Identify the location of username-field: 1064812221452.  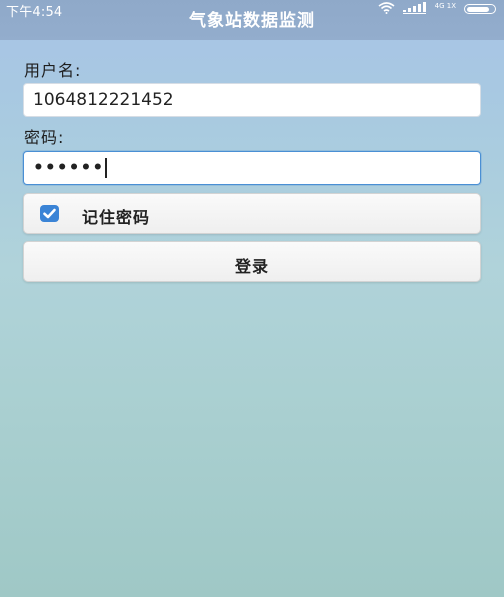
(252, 100).